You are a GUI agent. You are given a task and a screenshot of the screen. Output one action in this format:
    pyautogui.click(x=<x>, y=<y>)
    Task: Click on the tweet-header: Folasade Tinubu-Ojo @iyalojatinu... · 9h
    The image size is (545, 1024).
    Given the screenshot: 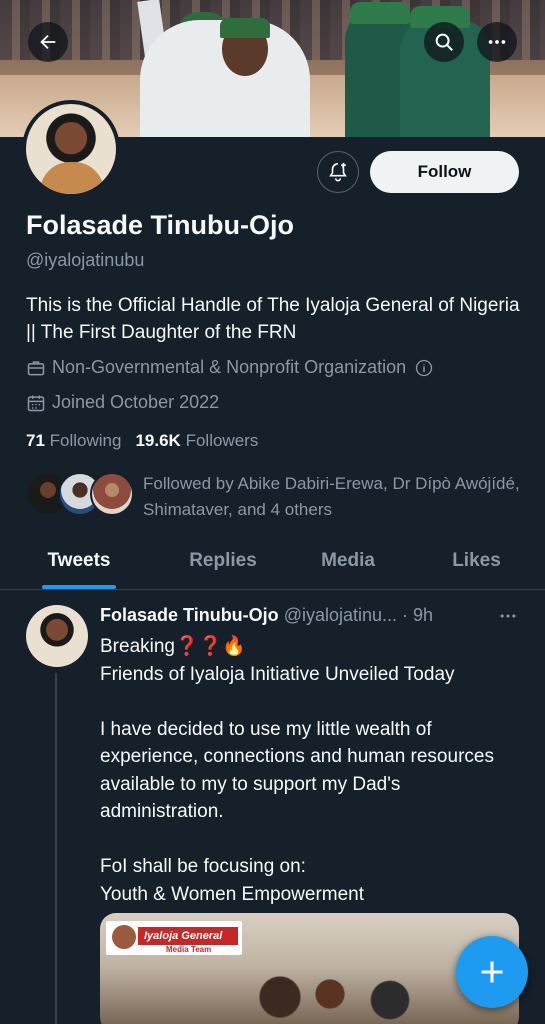 What is the action you would take?
    pyautogui.click(x=266, y=615)
    